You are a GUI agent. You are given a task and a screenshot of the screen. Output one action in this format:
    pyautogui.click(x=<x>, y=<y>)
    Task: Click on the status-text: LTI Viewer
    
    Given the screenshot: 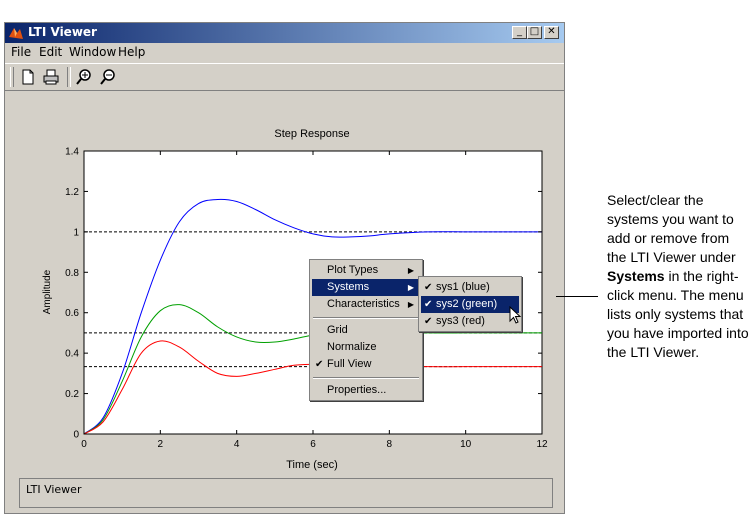 What is the action you would take?
    pyautogui.click(x=54, y=489)
    